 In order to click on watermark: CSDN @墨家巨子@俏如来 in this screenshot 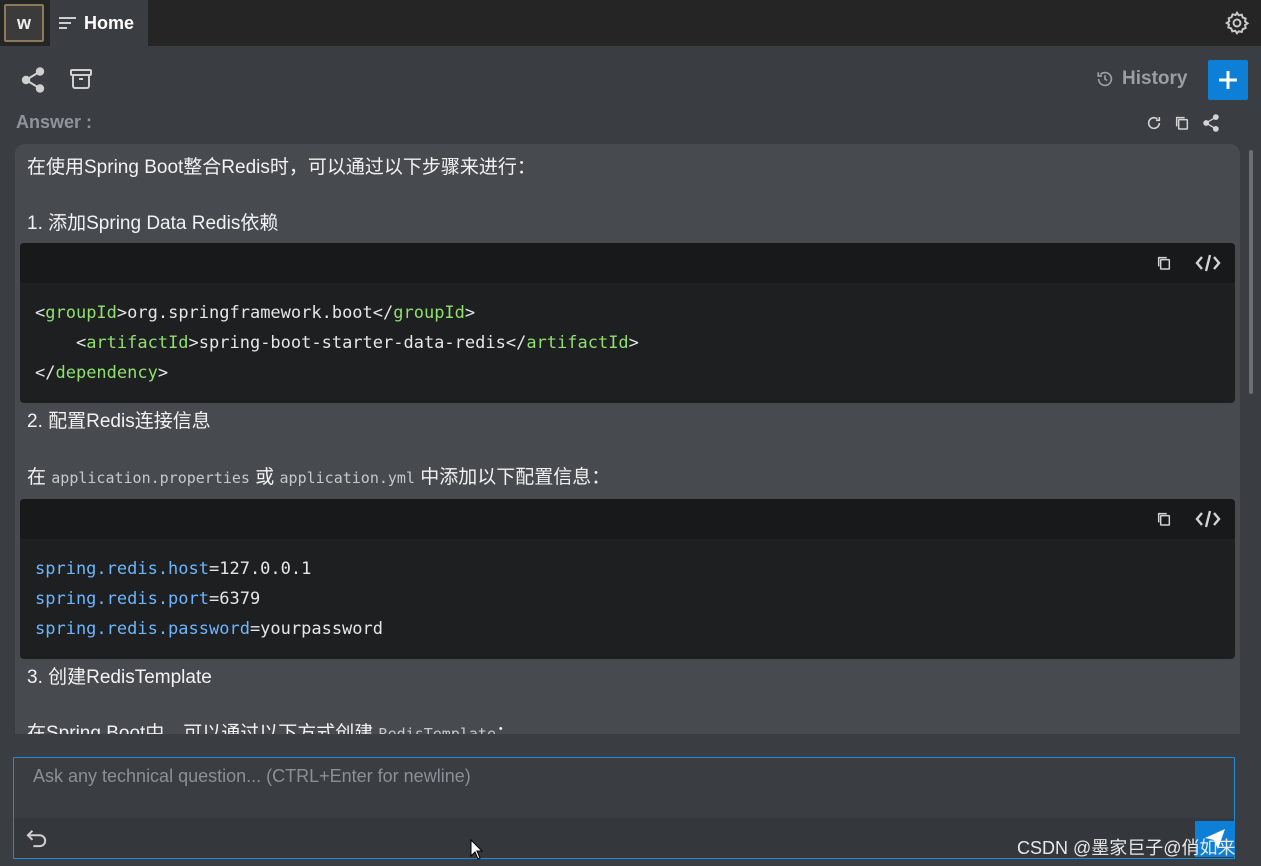, I will do `click(1126, 848)`.